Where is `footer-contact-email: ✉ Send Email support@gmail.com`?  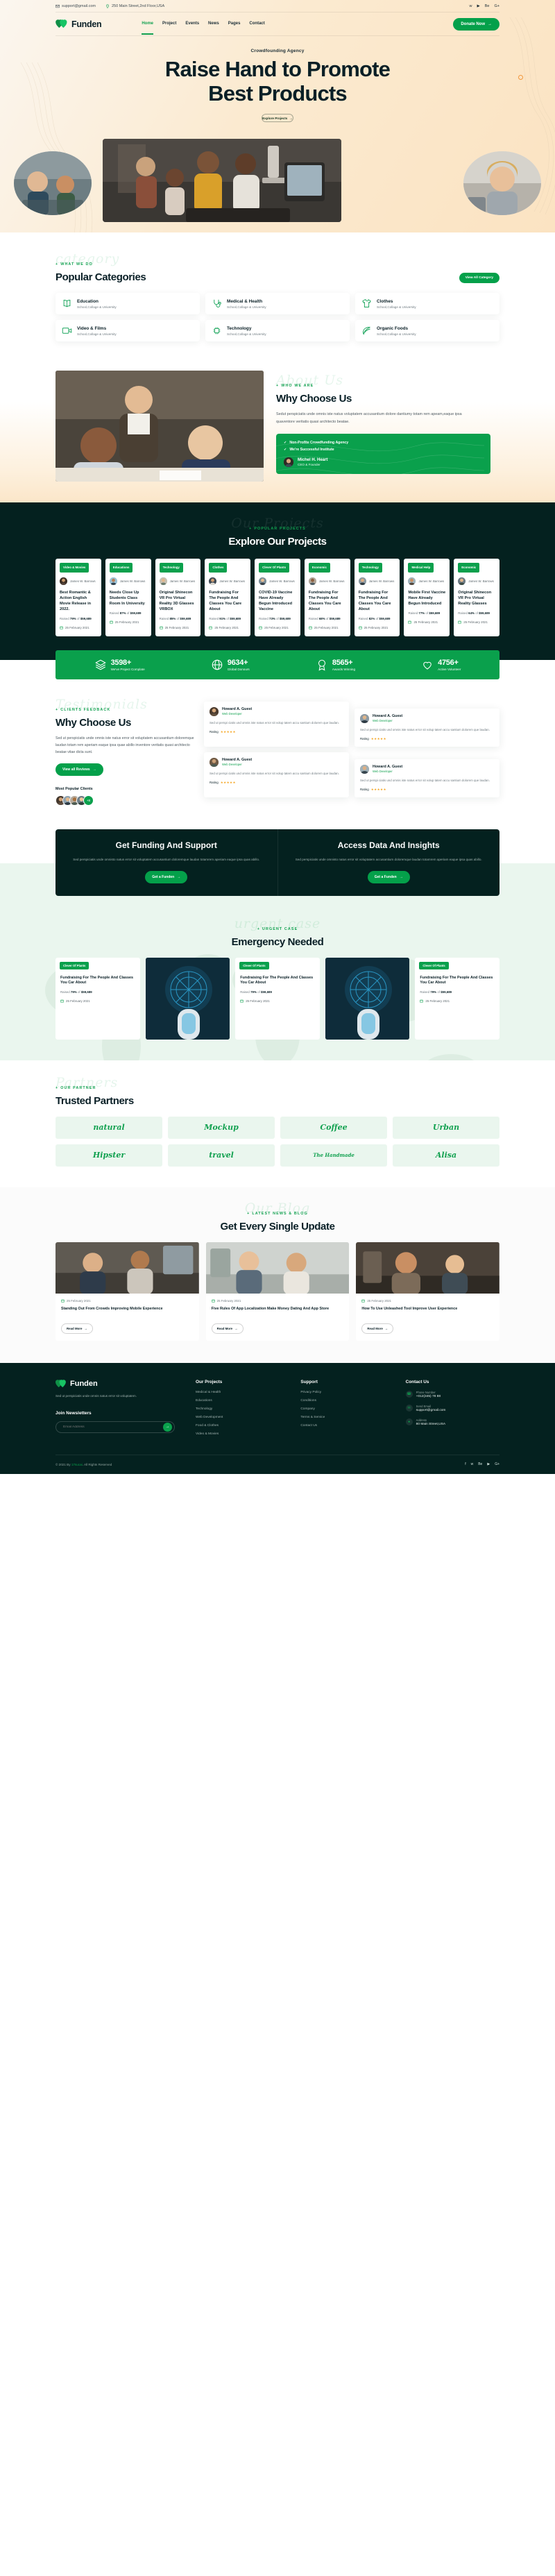
footer-contact-email: ✉ Send Email support@gmail.com is located at coordinates (452, 1408).